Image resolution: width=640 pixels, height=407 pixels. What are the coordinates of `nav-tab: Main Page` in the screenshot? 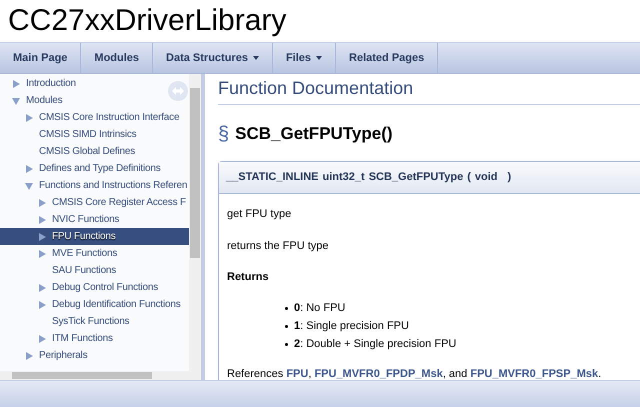 It's located at (41, 58).